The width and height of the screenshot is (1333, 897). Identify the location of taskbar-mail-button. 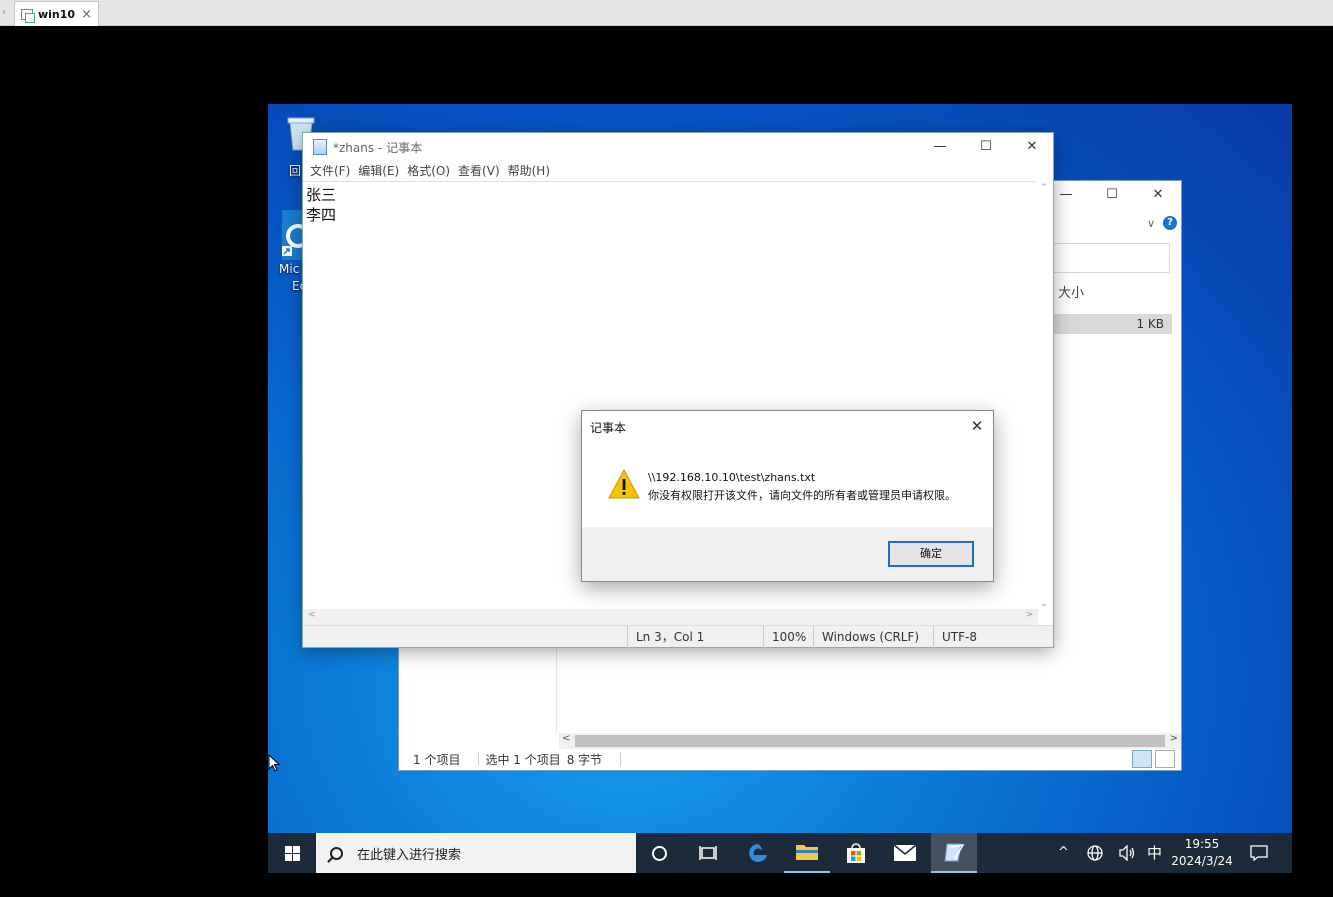
(905, 853).